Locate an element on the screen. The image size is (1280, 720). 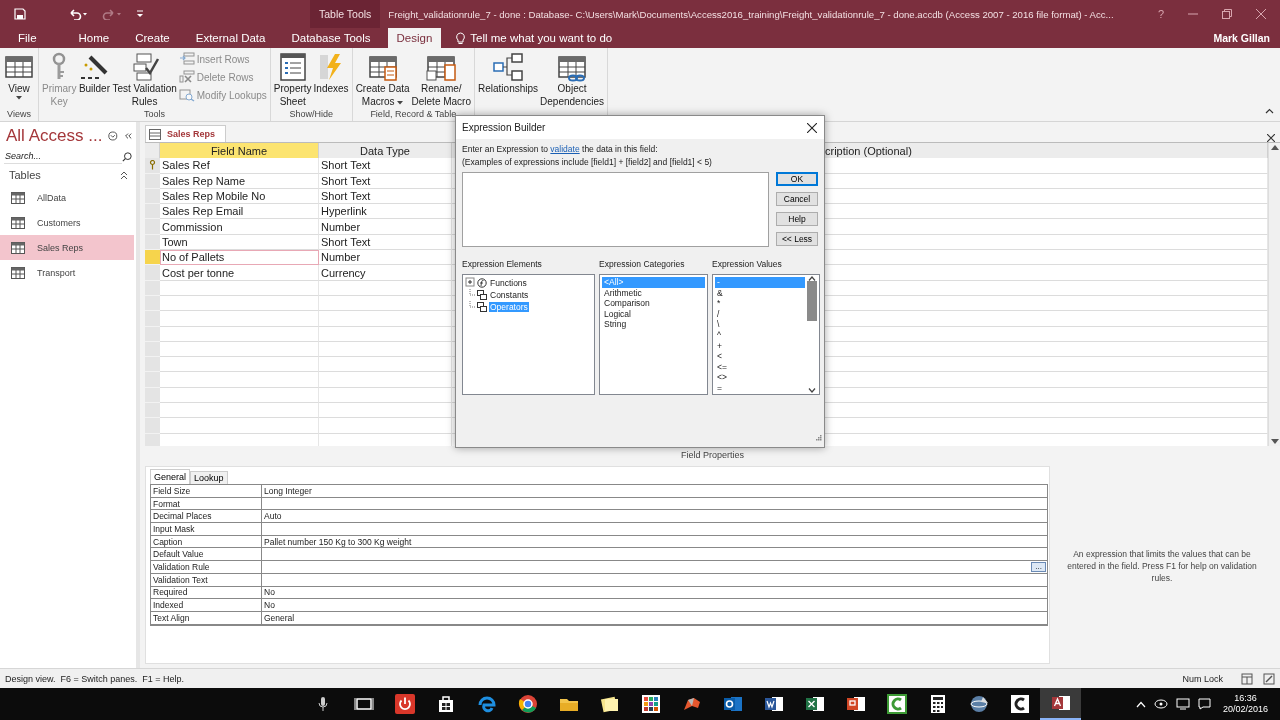
ribbon-tab: Home is located at coordinates (94, 38).